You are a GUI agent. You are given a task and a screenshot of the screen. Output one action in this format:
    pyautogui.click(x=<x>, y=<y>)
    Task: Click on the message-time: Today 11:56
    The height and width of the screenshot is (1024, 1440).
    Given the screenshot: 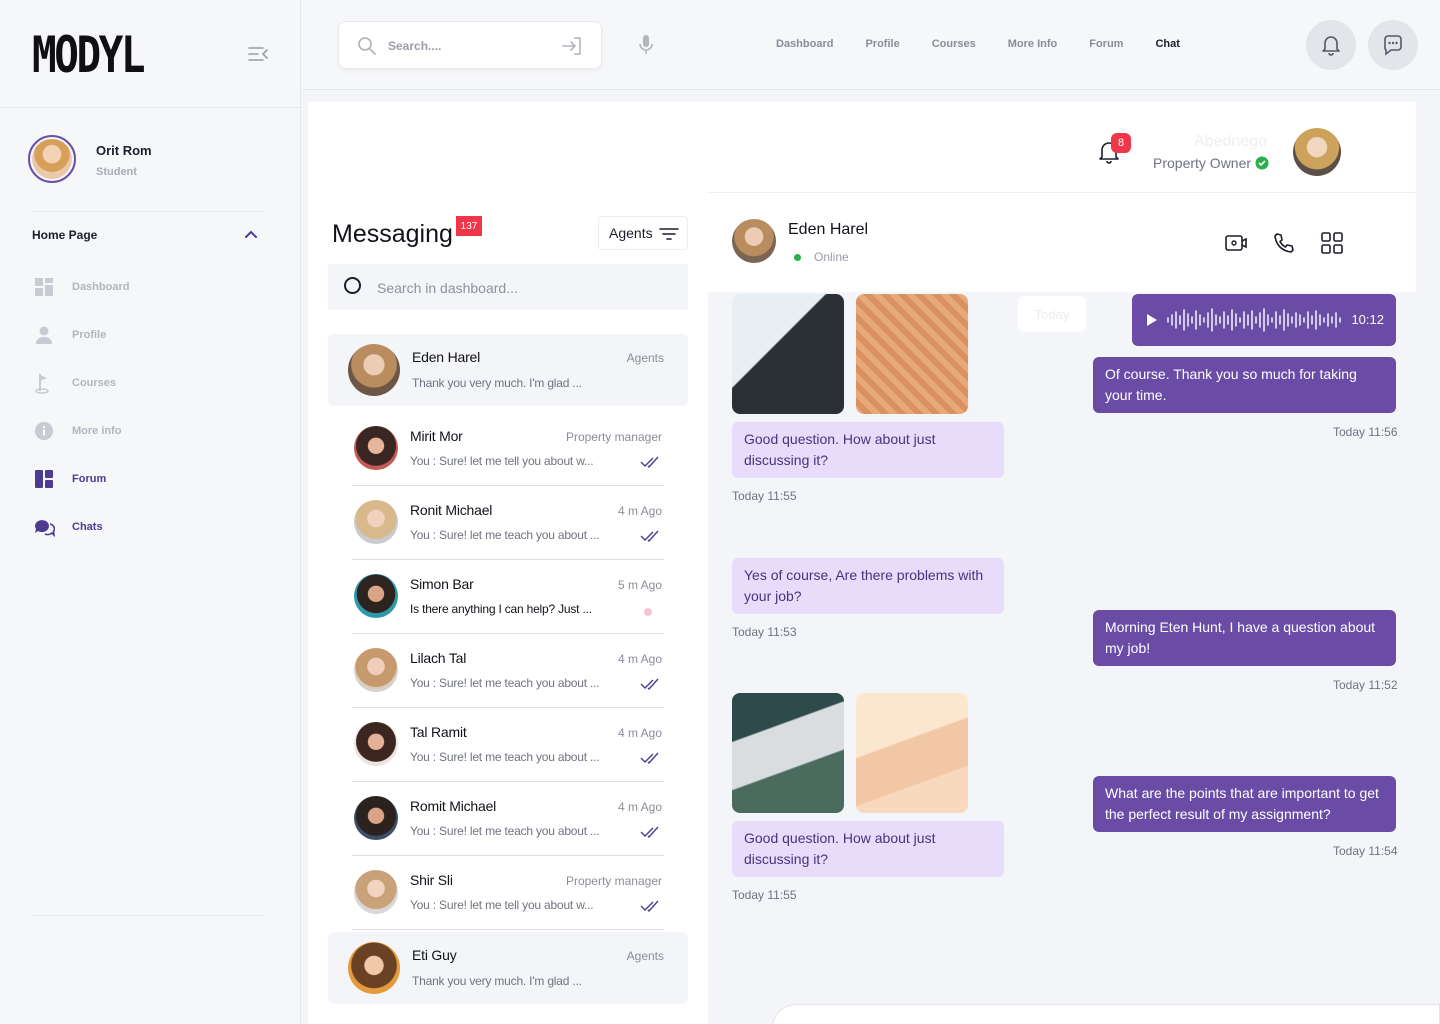 What is the action you would take?
    pyautogui.click(x=1365, y=432)
    